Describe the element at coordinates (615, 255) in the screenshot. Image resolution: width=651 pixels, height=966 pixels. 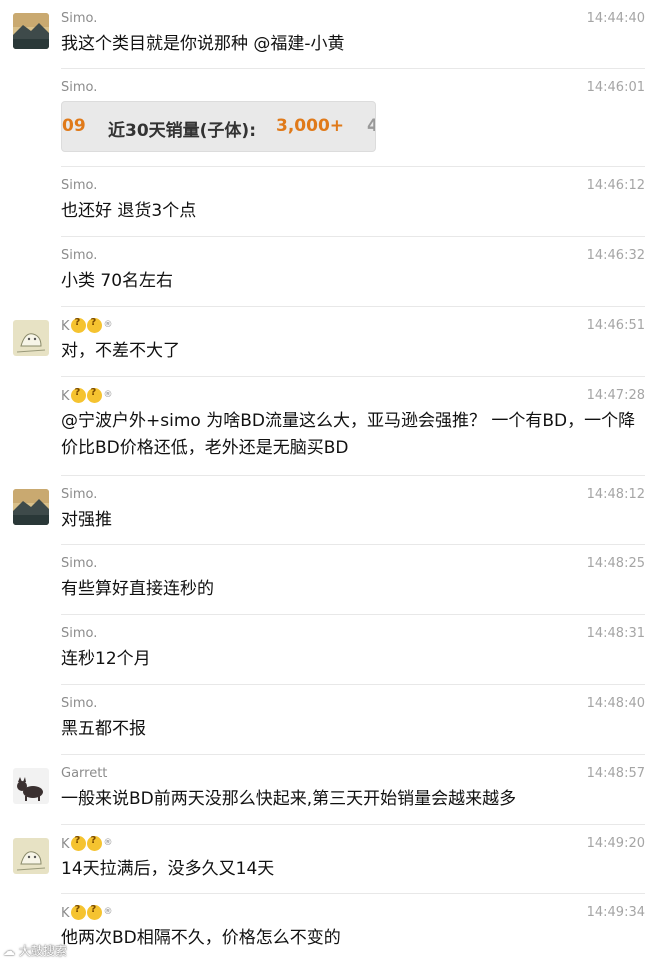
I see `message-timestamp: 14:46:32` at that location.